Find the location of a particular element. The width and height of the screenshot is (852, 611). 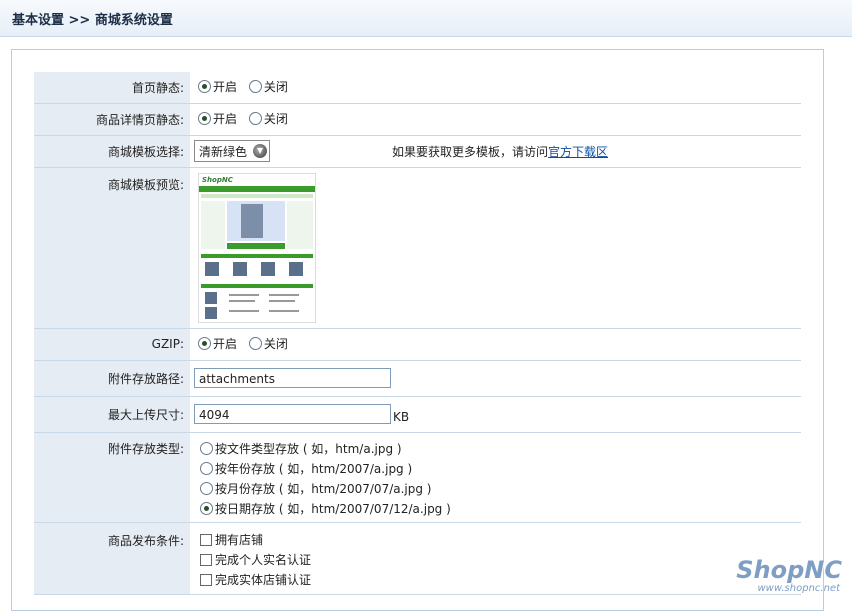

label-attach-type: 附件存放类型: is located at coordinates (112, 477).